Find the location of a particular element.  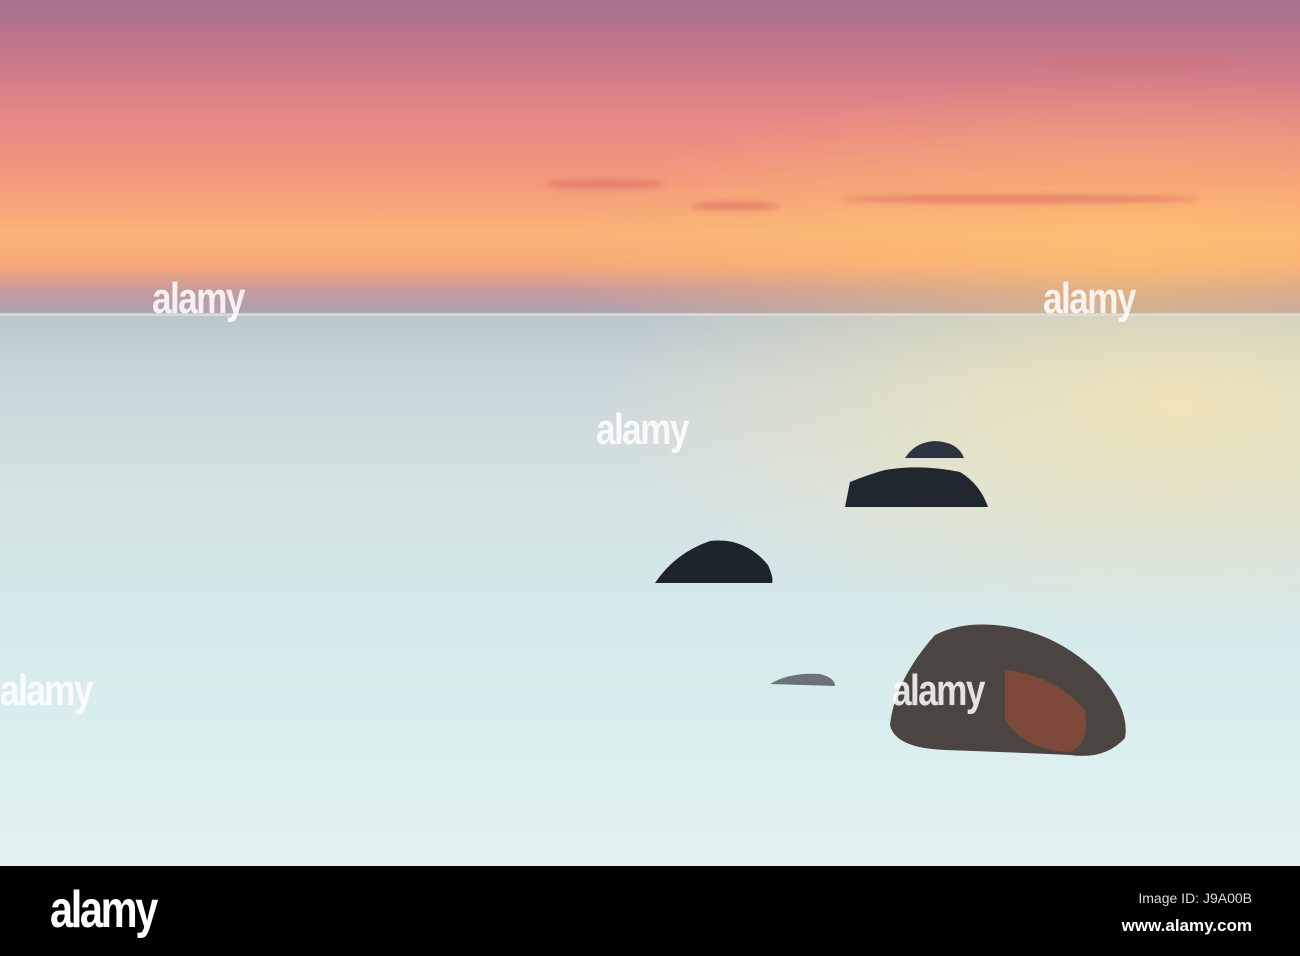

rock-left is located at coordinates (714, 561).